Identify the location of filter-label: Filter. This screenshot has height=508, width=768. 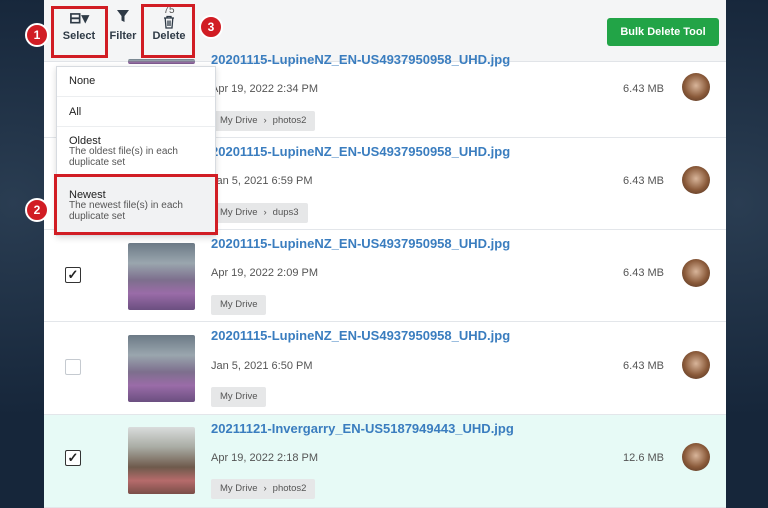
(123, 36).